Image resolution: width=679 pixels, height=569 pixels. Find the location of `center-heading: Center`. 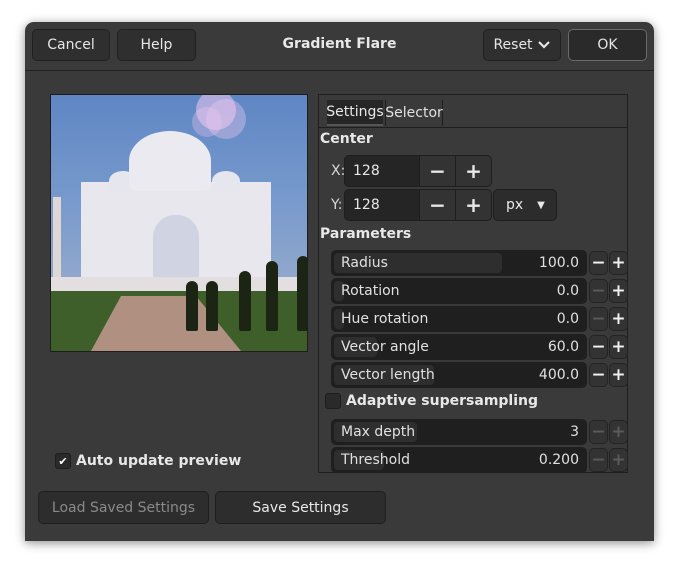

center-heading: Center is located at coordinates (346, 139).